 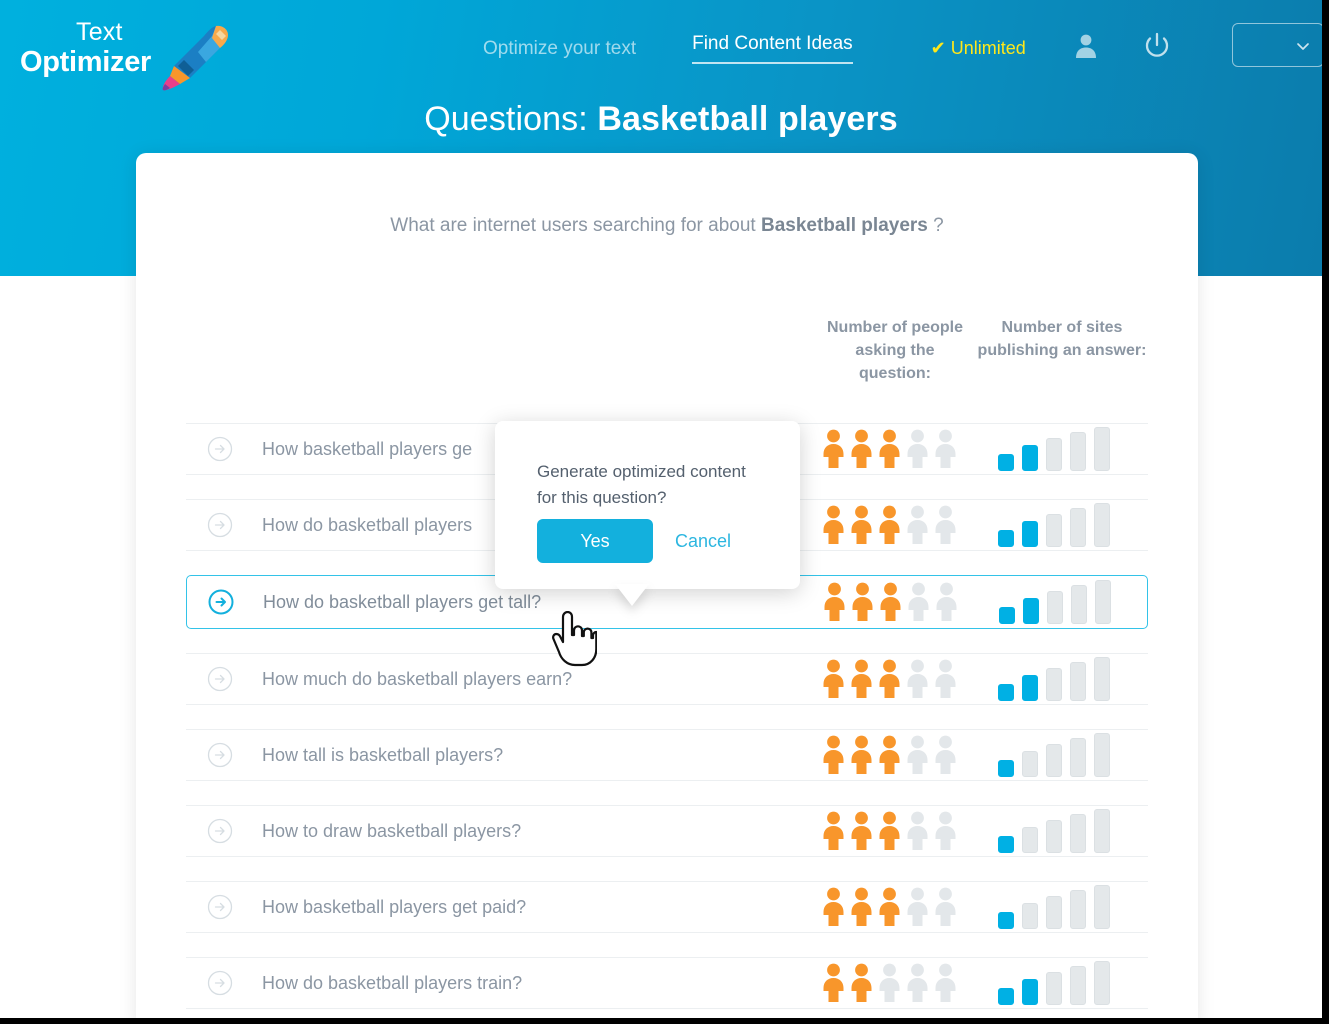 I want to click on column-header-sites: Number of sites publishing an answer:, so click(x=1062, y=339).